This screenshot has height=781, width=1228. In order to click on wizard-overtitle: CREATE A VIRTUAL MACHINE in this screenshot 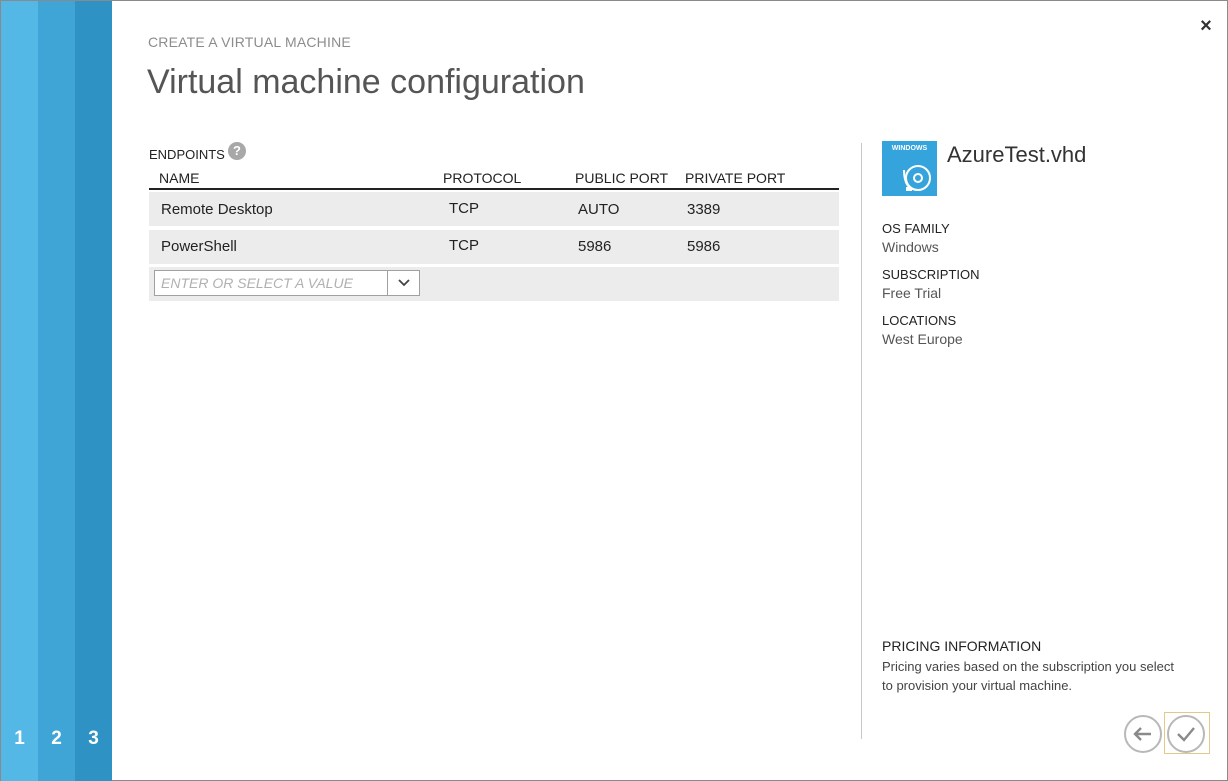, I will do `click(249, 42)`.